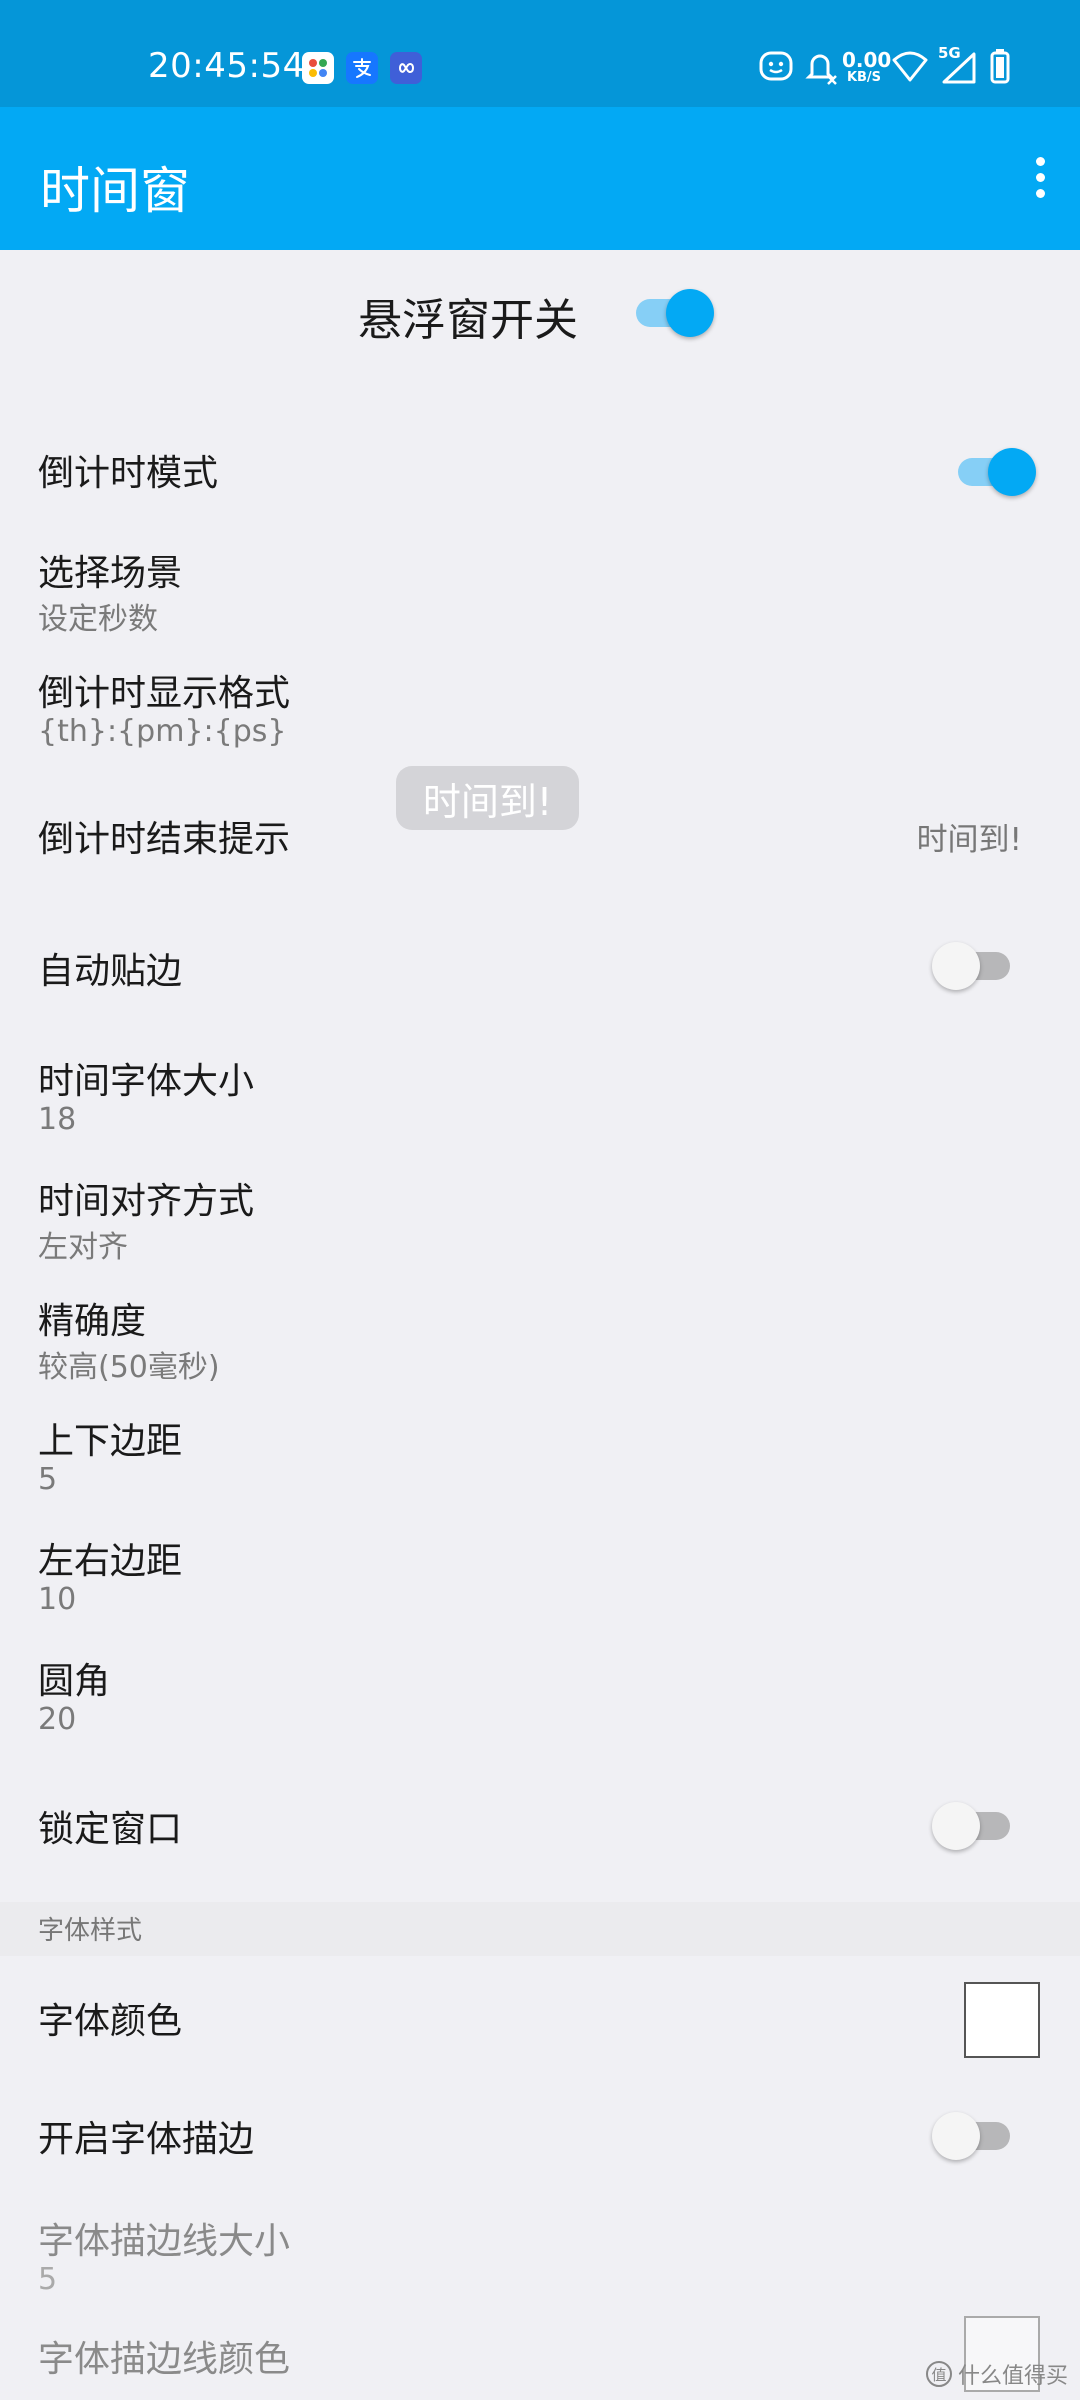 Image resolution: width=1080 pixels, height=2400 pixels. What do you see at coordinates (938, 2374) in the screenshot?
I see `watermark-logo-icon: 值` at bounding box center [938, 2374].